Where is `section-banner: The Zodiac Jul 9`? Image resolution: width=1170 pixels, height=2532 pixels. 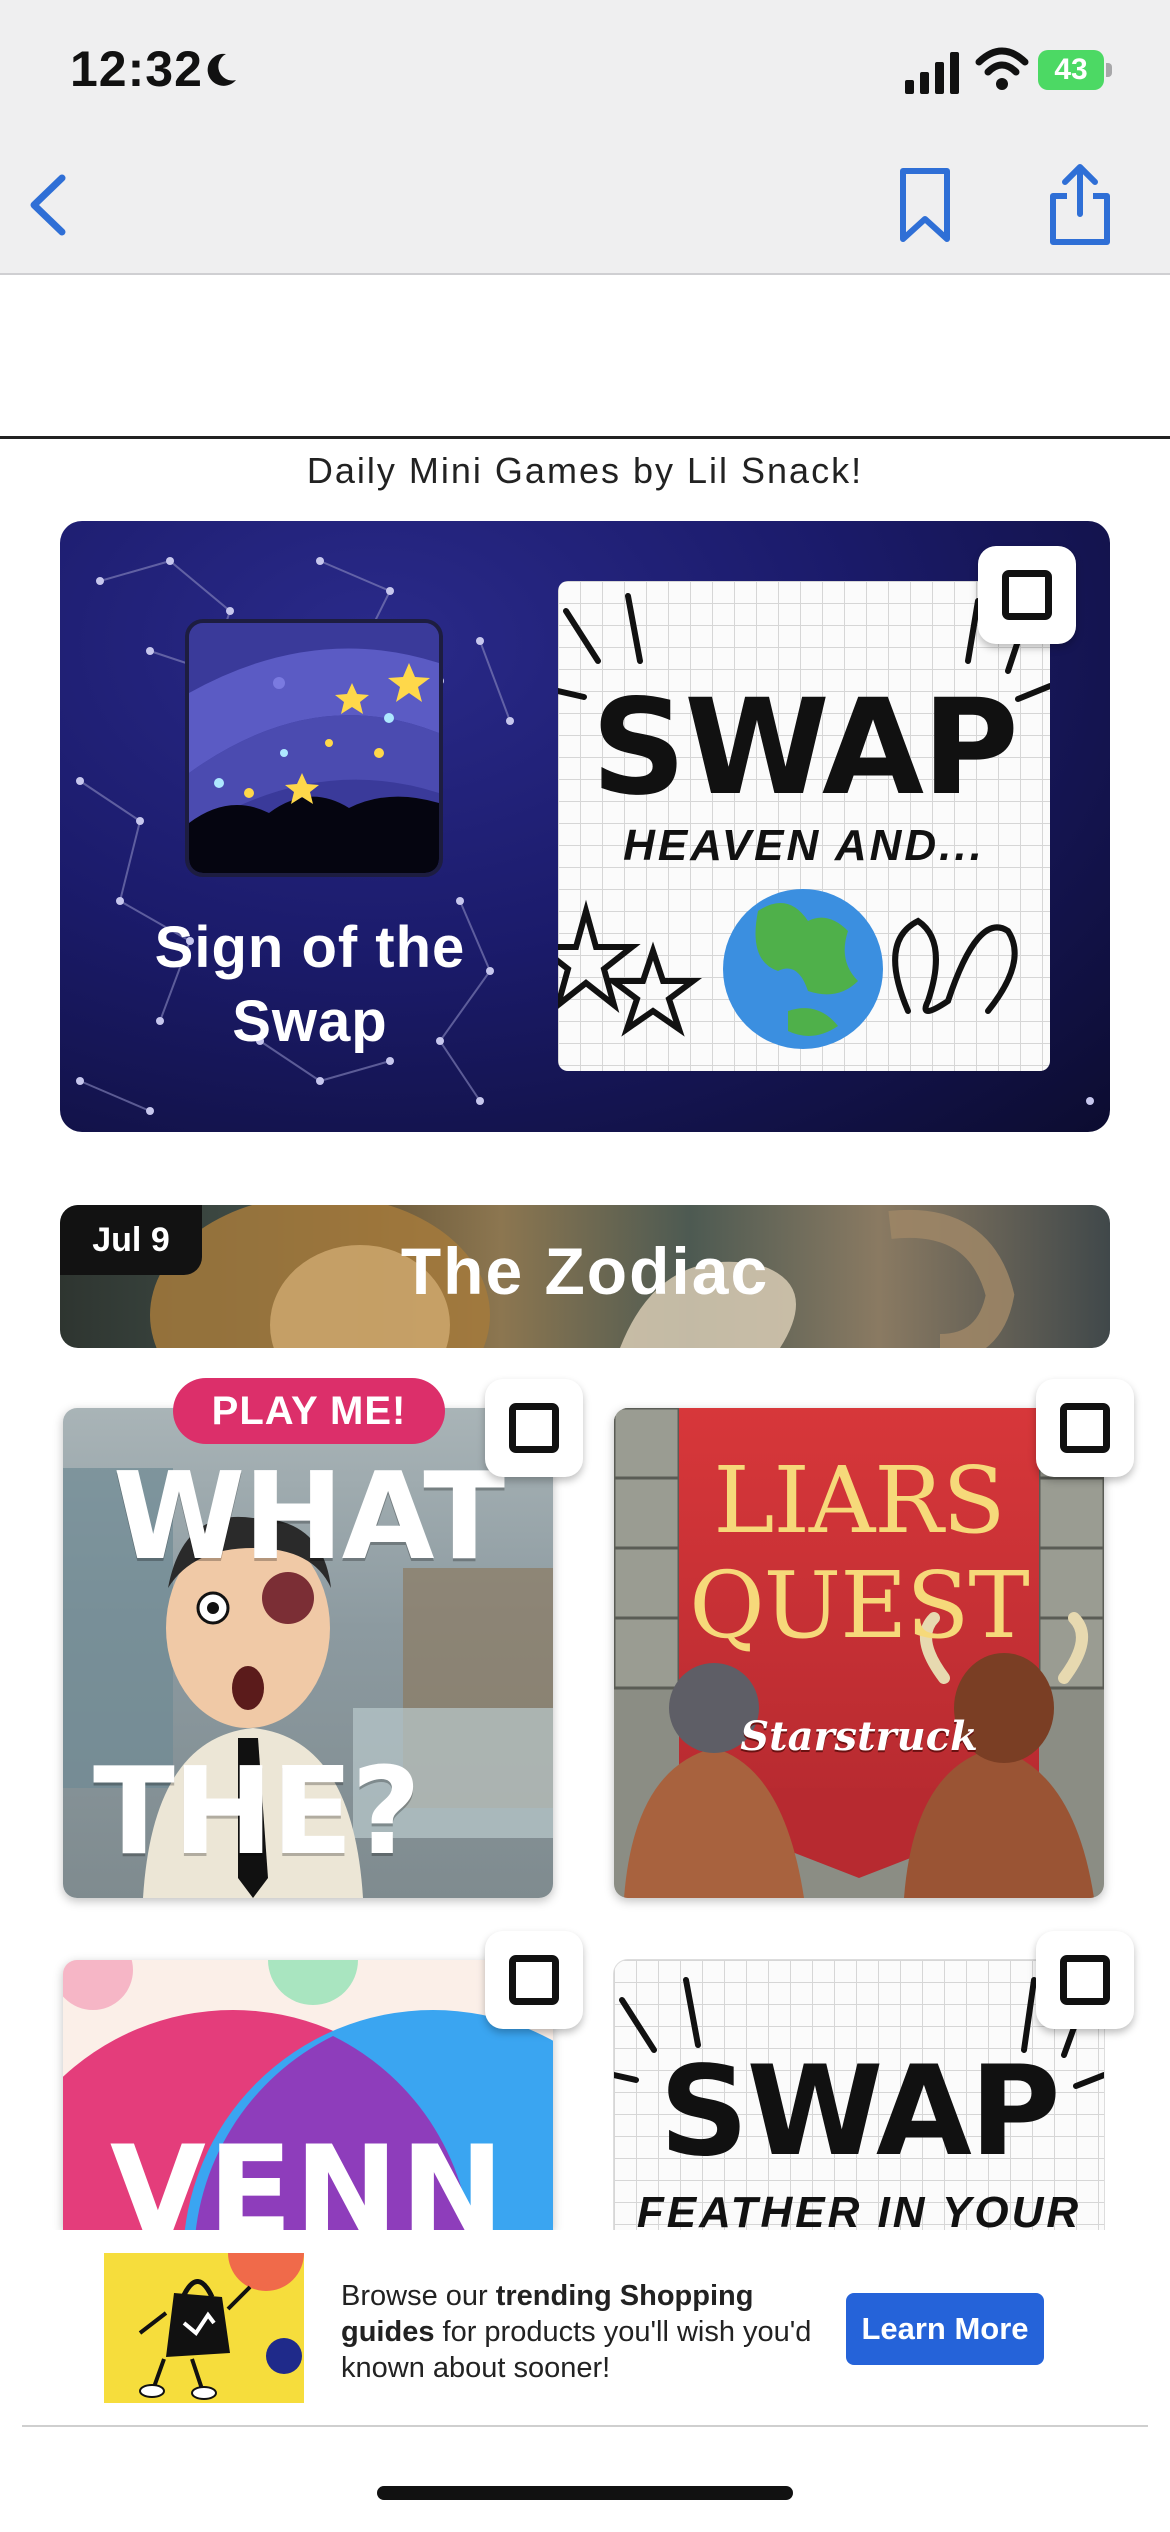
section-banner: The Zodiac Jul 9 is located at coordinates (585, 1276).